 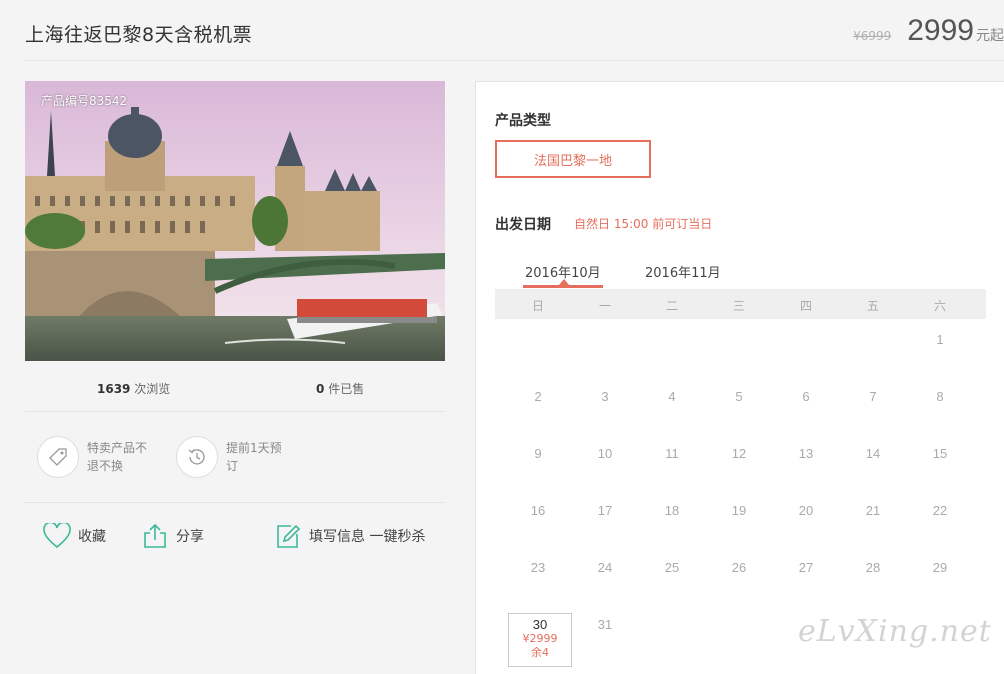 What do you see at coordinates (805, 306) in the screenshot?
I see `weekday-label: 四` at bounding box center [805, 306].